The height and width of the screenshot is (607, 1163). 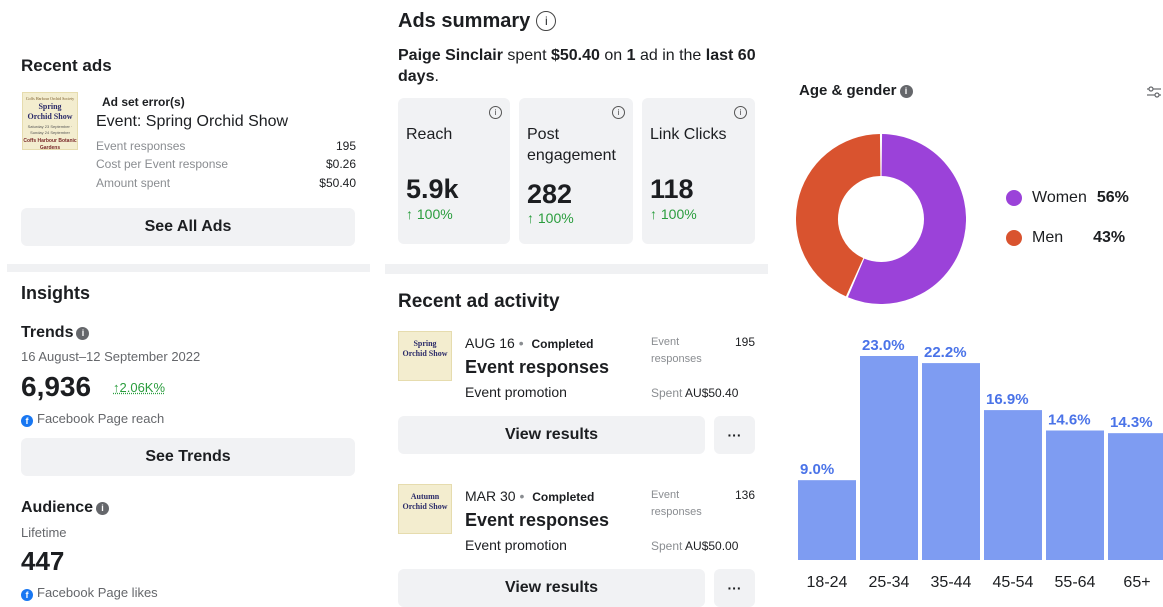 What do you see at coordinates (1109, 237) in the screenshot?
I see `legend-pct: 43%` at bounding box center [1109, 237].